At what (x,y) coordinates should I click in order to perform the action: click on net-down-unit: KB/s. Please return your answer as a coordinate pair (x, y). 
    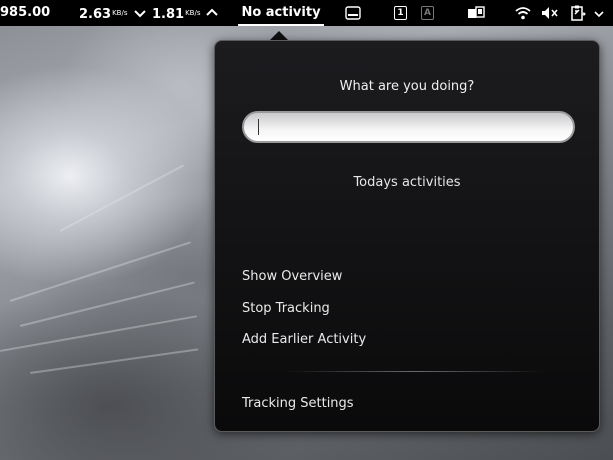
    Looking at the image, I should click on (120, 13).